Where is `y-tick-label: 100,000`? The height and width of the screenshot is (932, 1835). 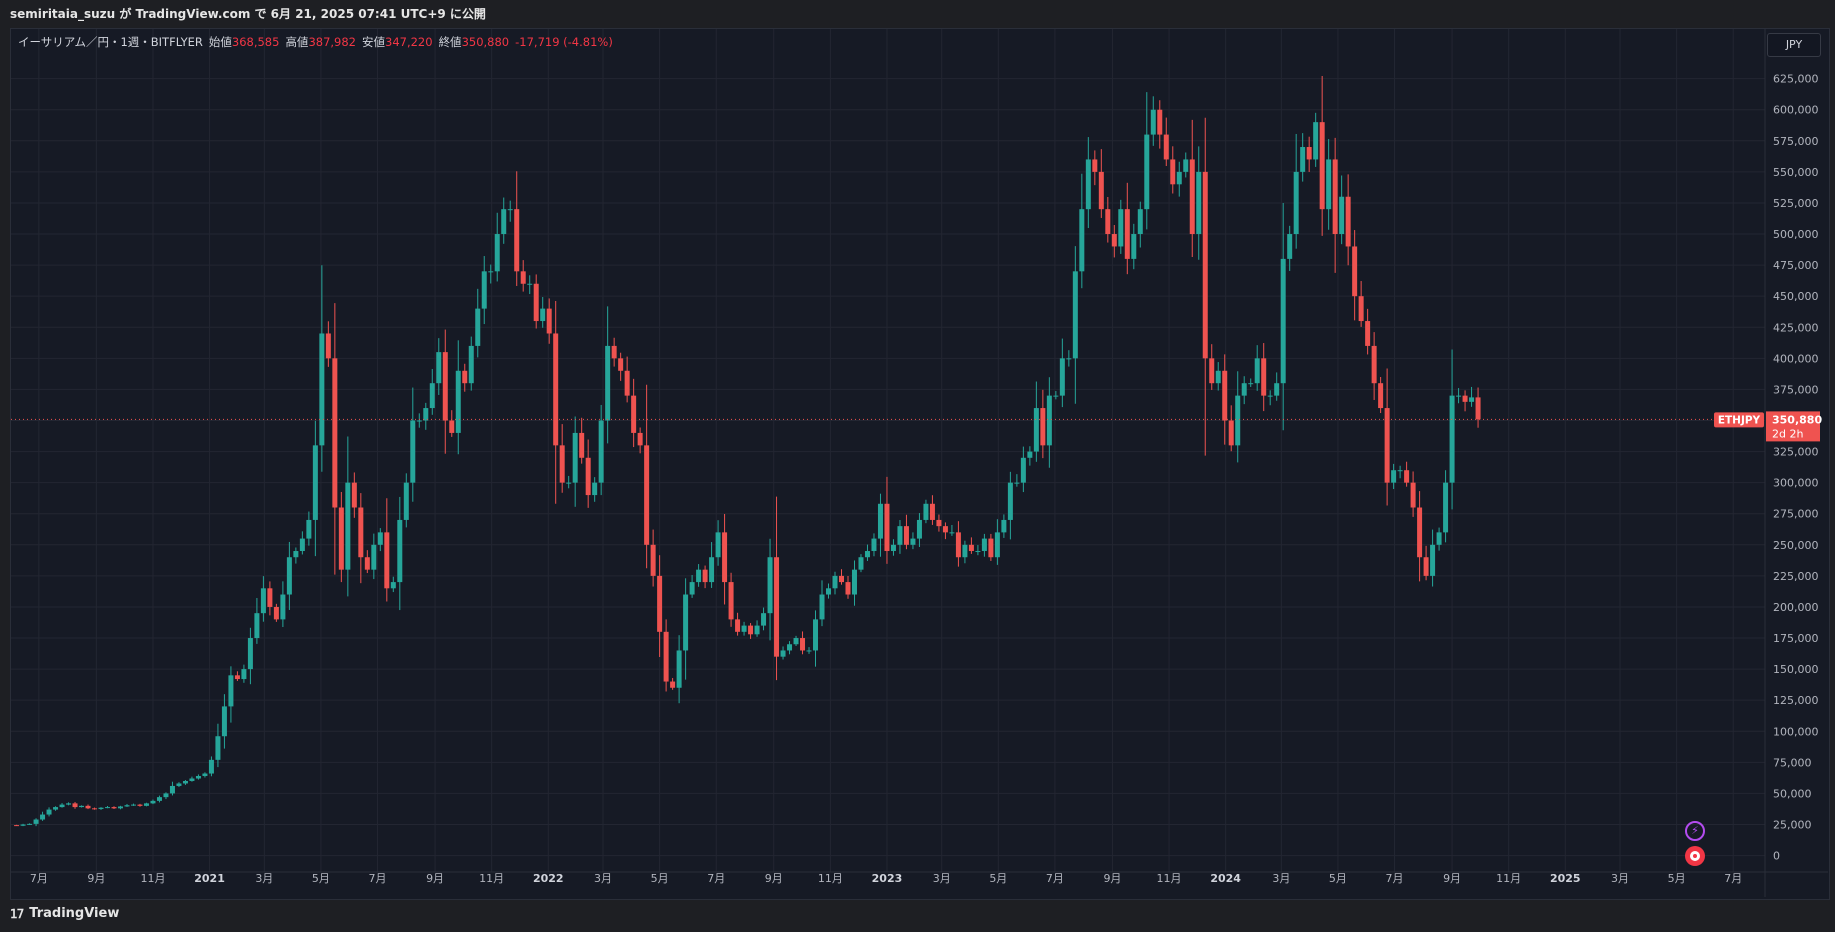 y-tick-label: 100,000 is located at coordinates (1796, 731).